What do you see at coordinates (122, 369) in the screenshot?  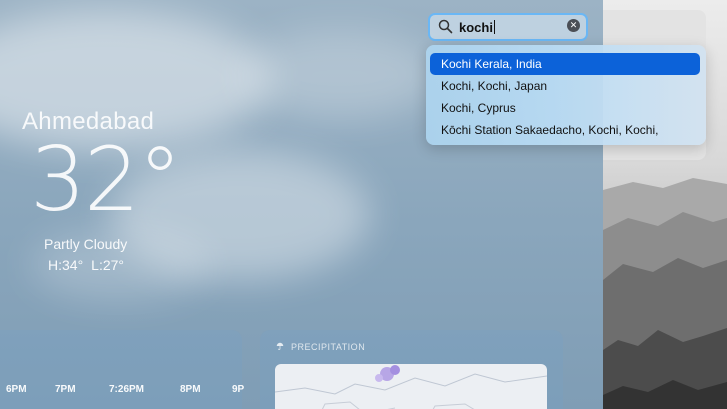 I see `hourly-forecast-card: 6PM 7PM 7:26PM 8PM 9P` at bounding box center [122, 369].